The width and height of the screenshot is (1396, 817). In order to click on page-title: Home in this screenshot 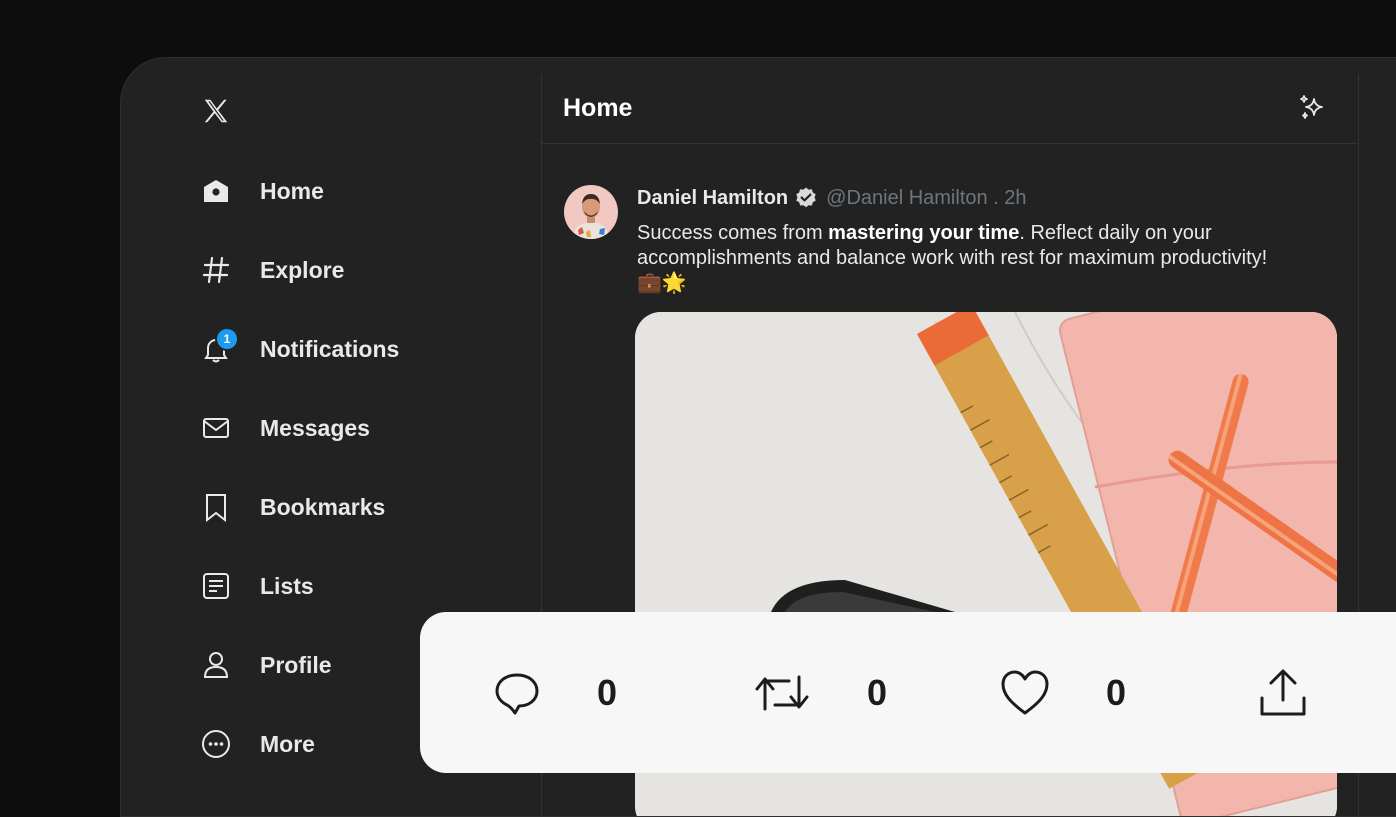, I will do `click(598, 108)`.